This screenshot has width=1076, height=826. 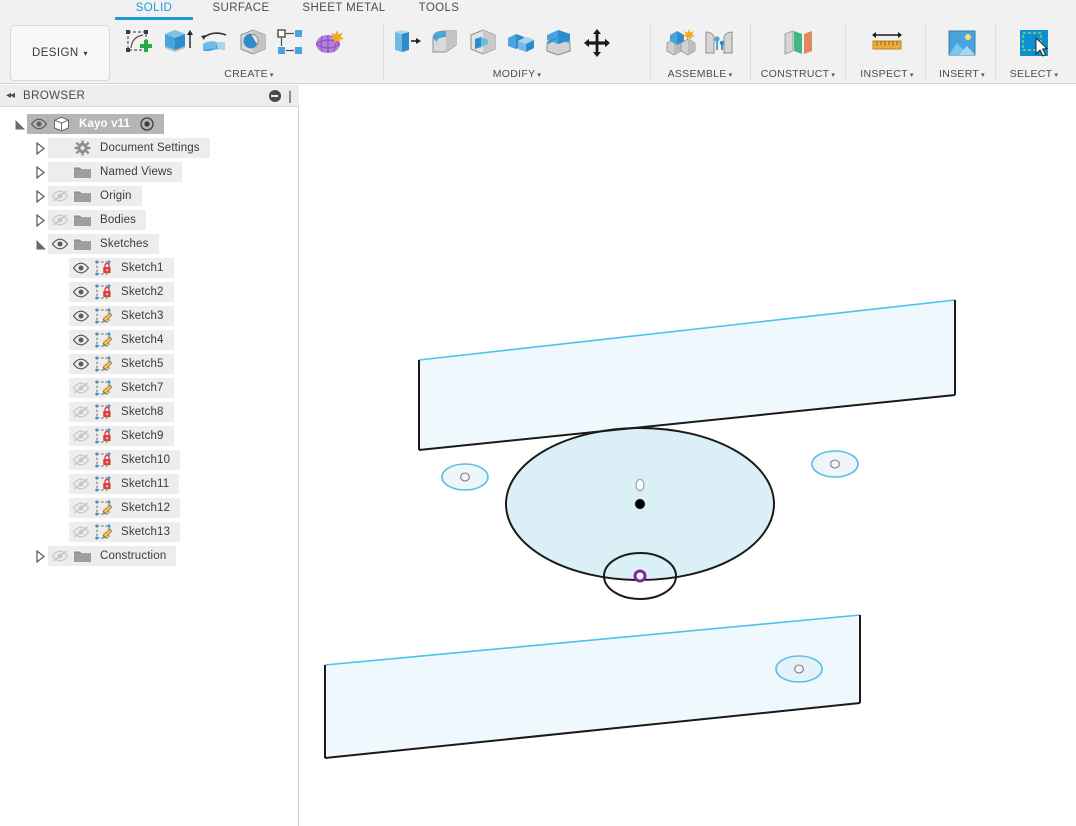 I want to click on tree-item-sketch7: Sketch7, so click(x=149, y=388).